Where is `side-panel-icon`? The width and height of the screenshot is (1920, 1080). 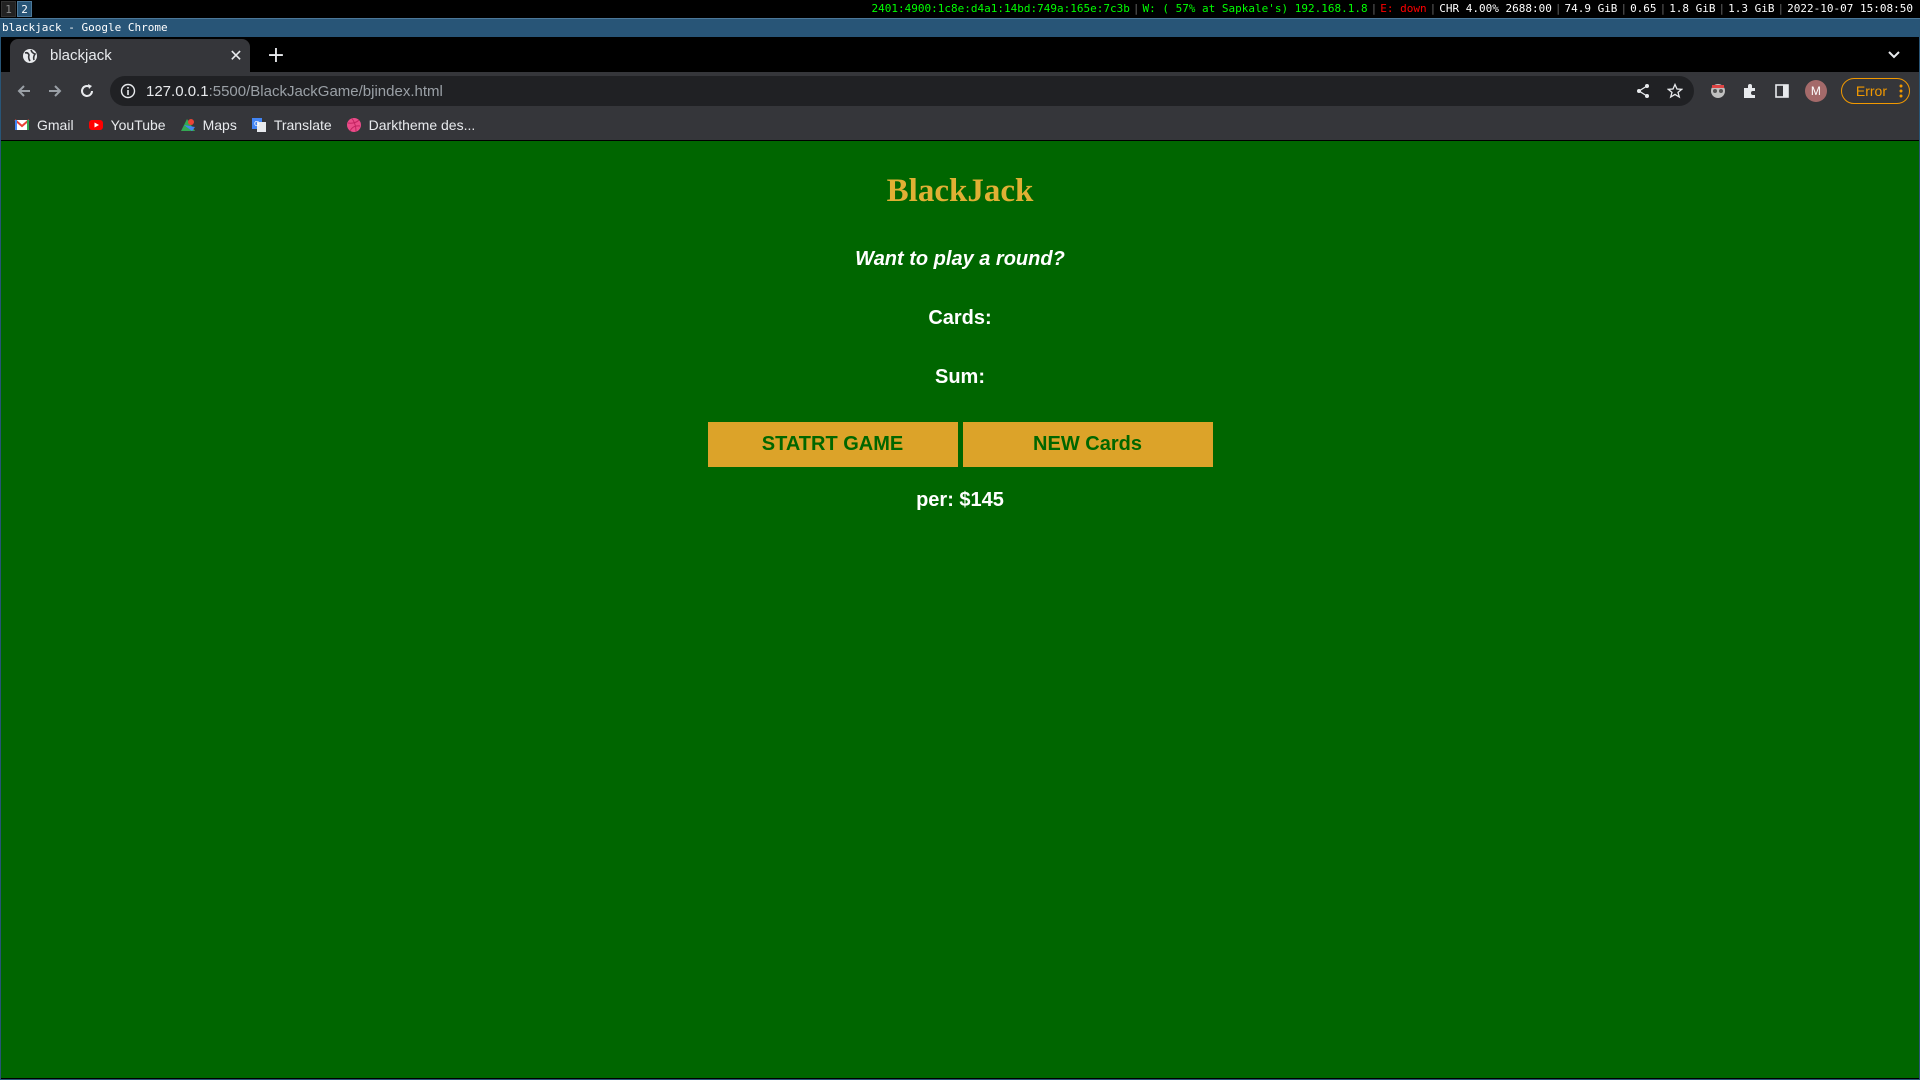
side-panel-icon is located at coordinates (1782, 91).